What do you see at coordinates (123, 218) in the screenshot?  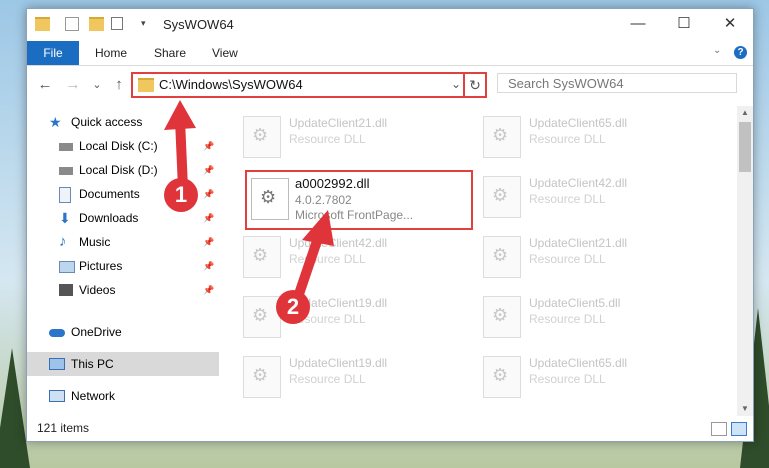 I see `sidebar-item-downloads: ⬇ Downloads 📌` at bounding box center [123, 218].